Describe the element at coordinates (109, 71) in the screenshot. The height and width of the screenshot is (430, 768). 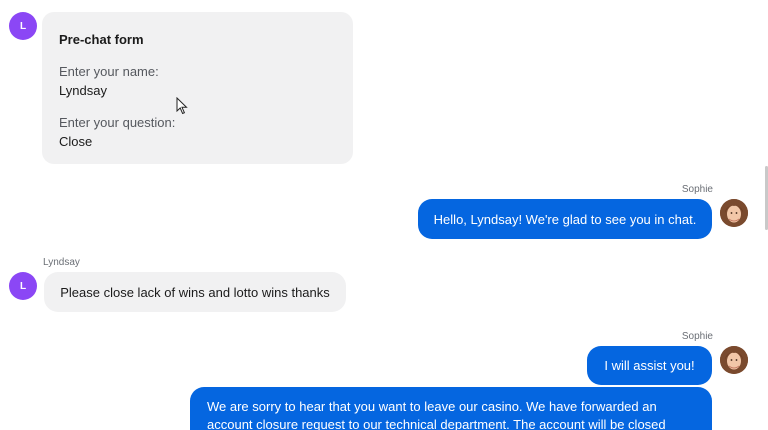
I see `name-label: Enter your name:` at that location.